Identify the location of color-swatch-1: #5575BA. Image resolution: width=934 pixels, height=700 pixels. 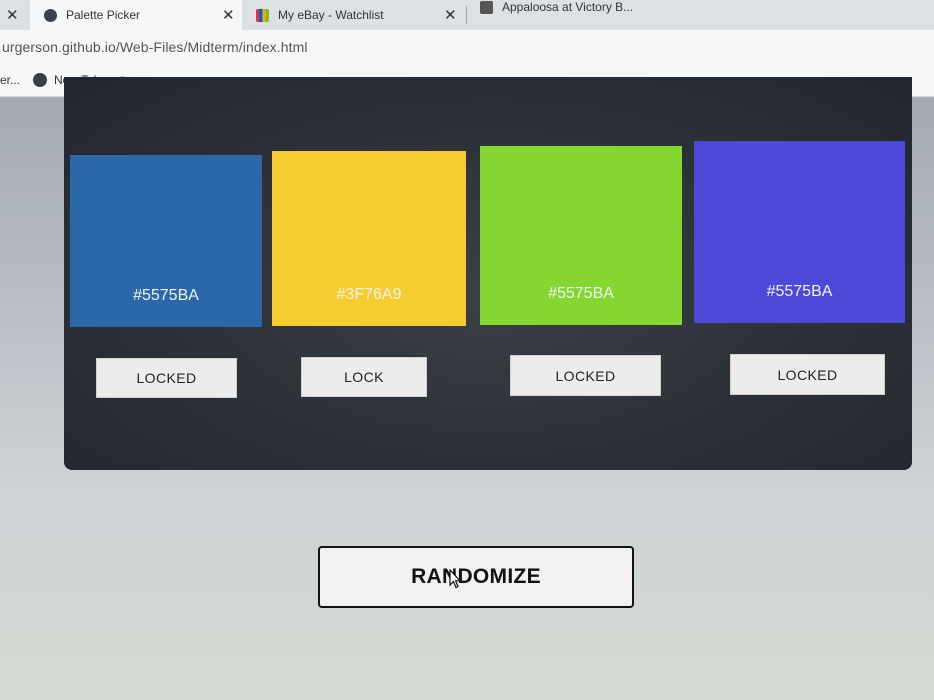
(166, 241).